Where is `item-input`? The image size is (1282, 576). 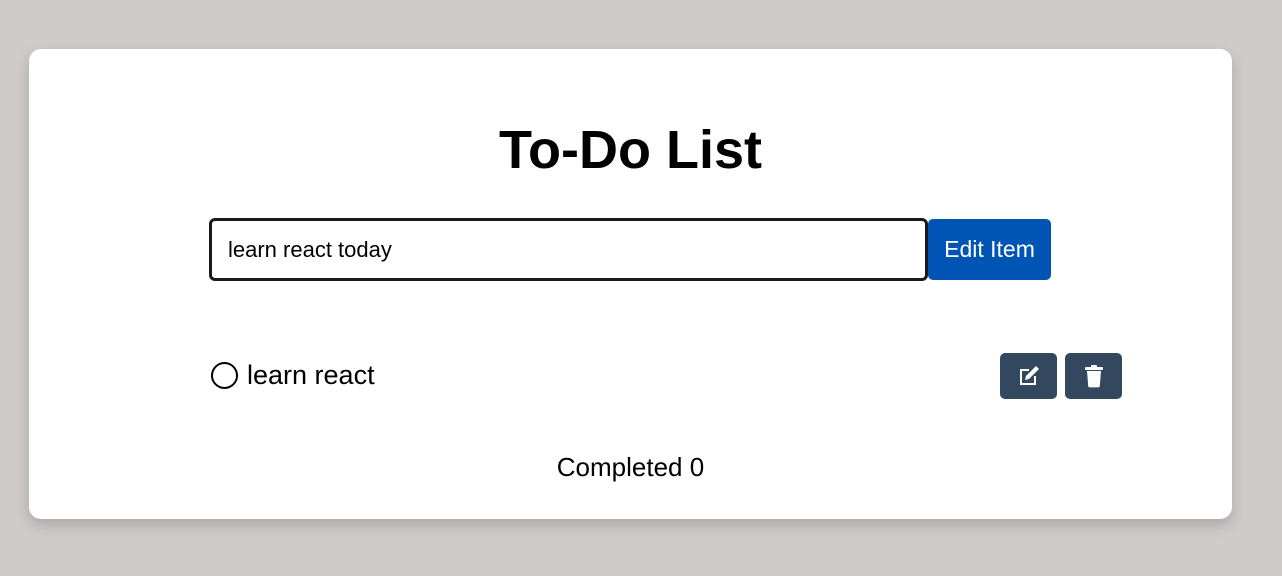 item-input is located at coordinates (568, 249).